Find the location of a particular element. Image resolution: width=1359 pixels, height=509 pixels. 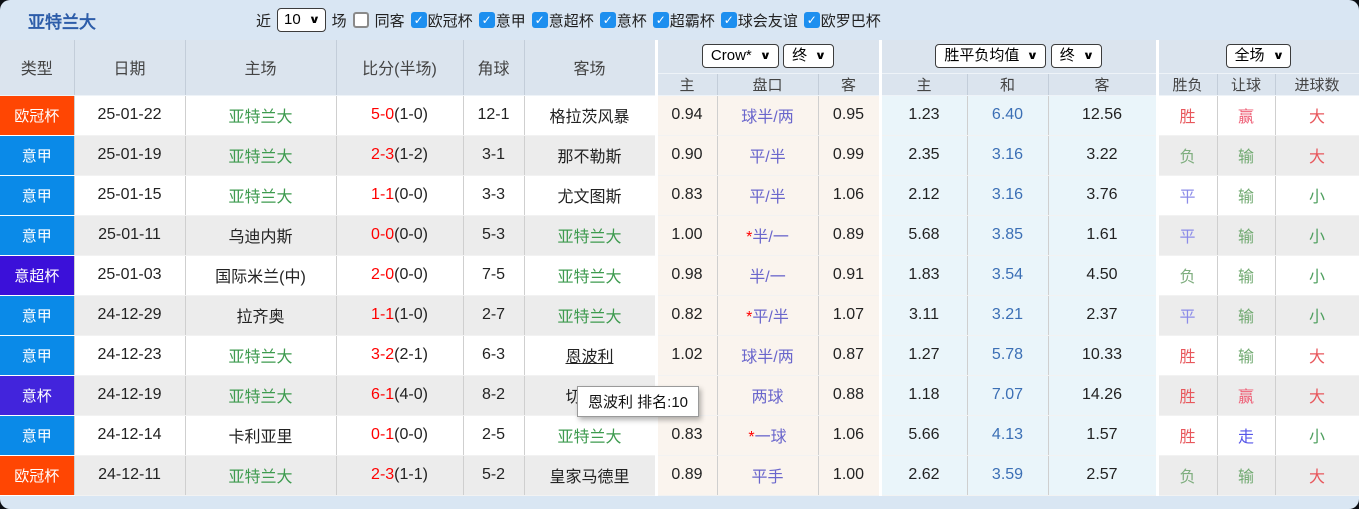

handicap: *一球 is located at coordinates (768, 435).